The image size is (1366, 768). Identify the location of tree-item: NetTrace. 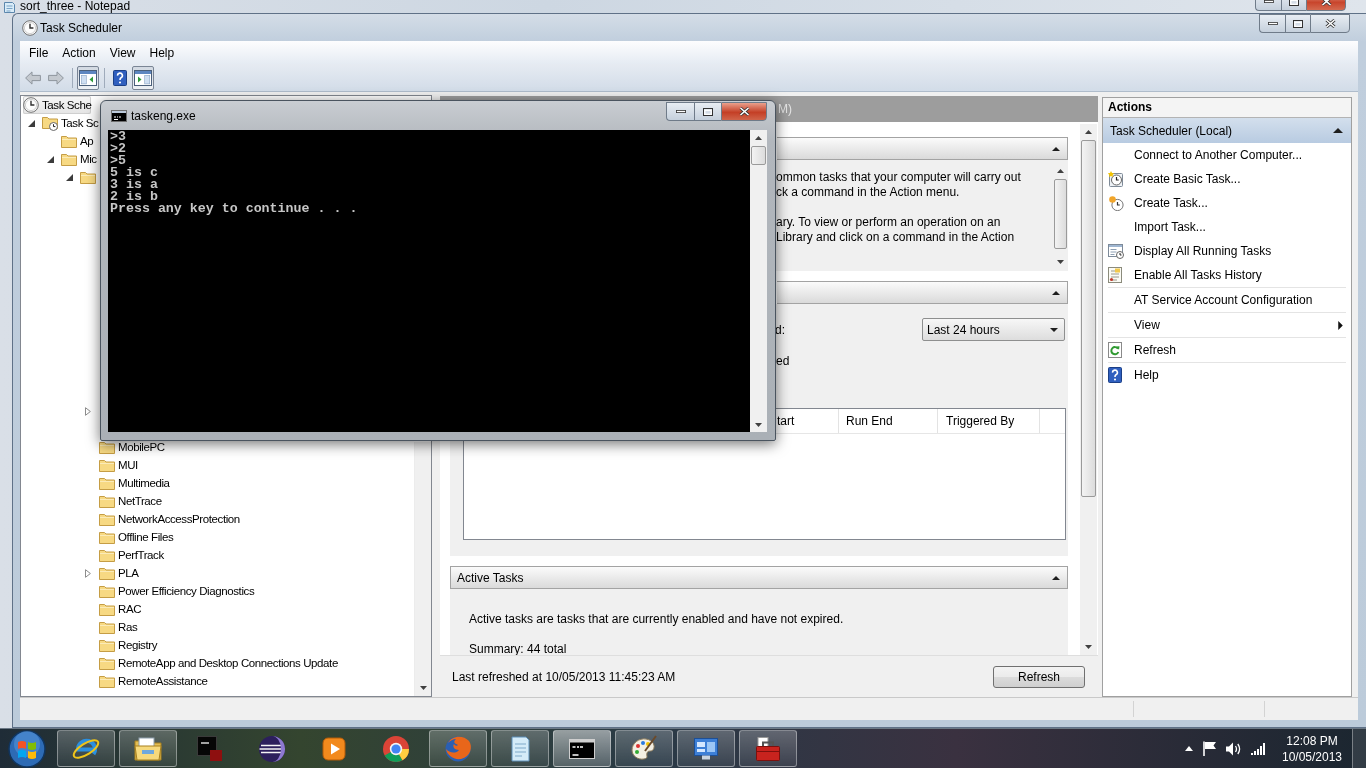
(130, 501).